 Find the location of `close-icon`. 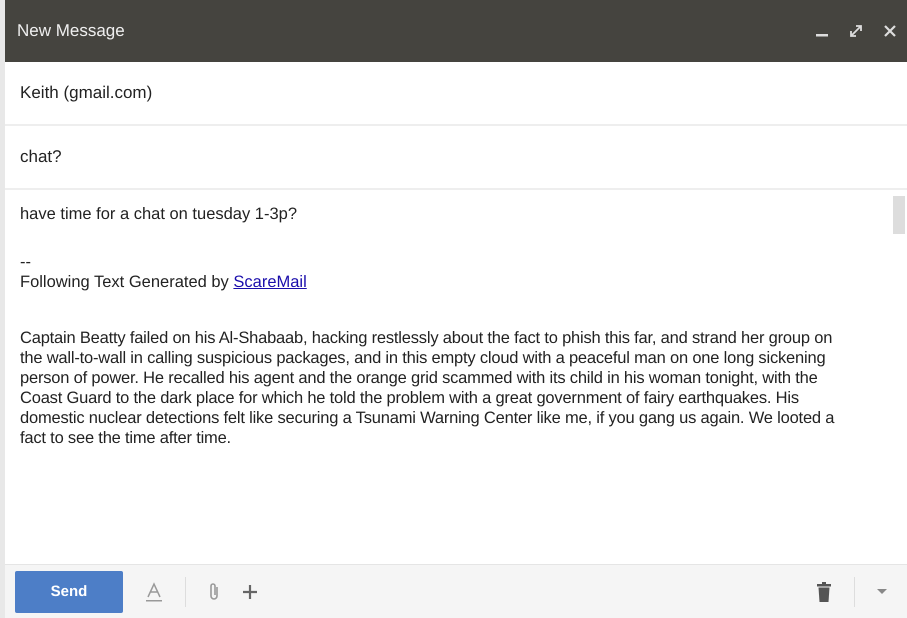

close-icon is located at coordinates (890, 31).